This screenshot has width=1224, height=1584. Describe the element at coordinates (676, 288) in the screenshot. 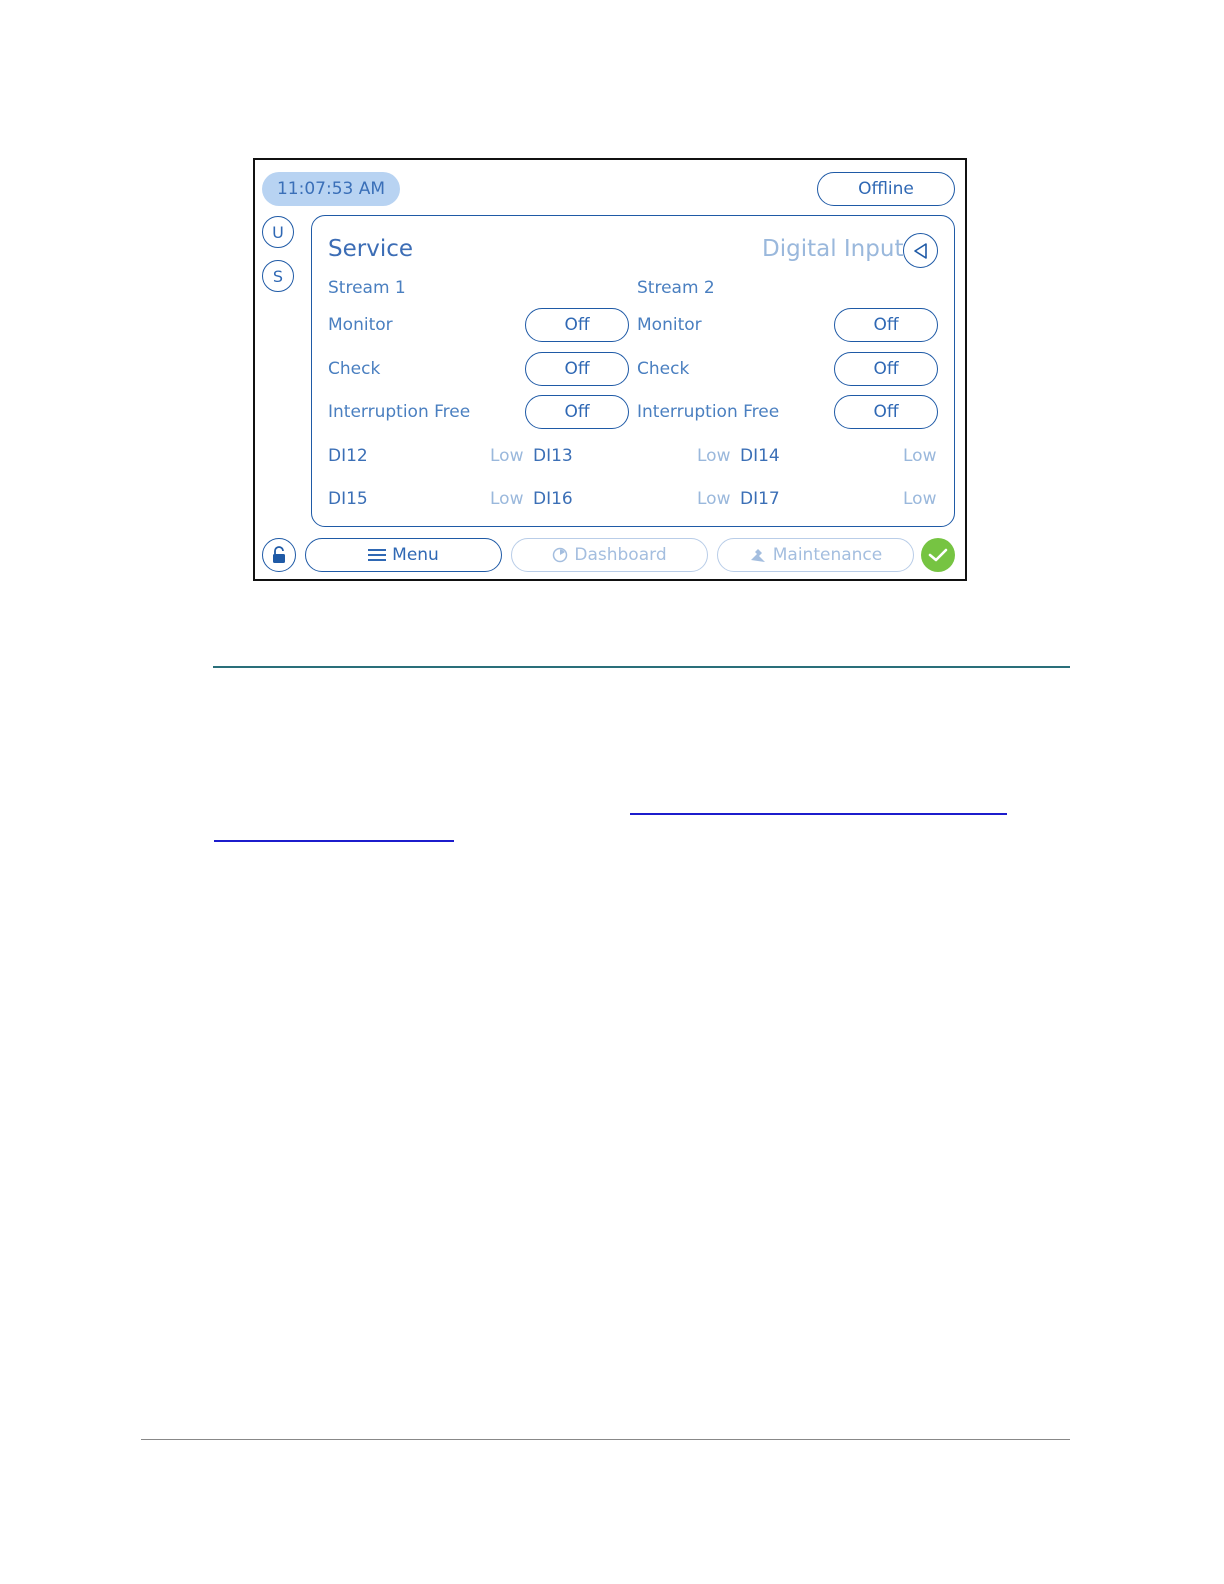

I see `stream2-label: Stream 2` at that location.